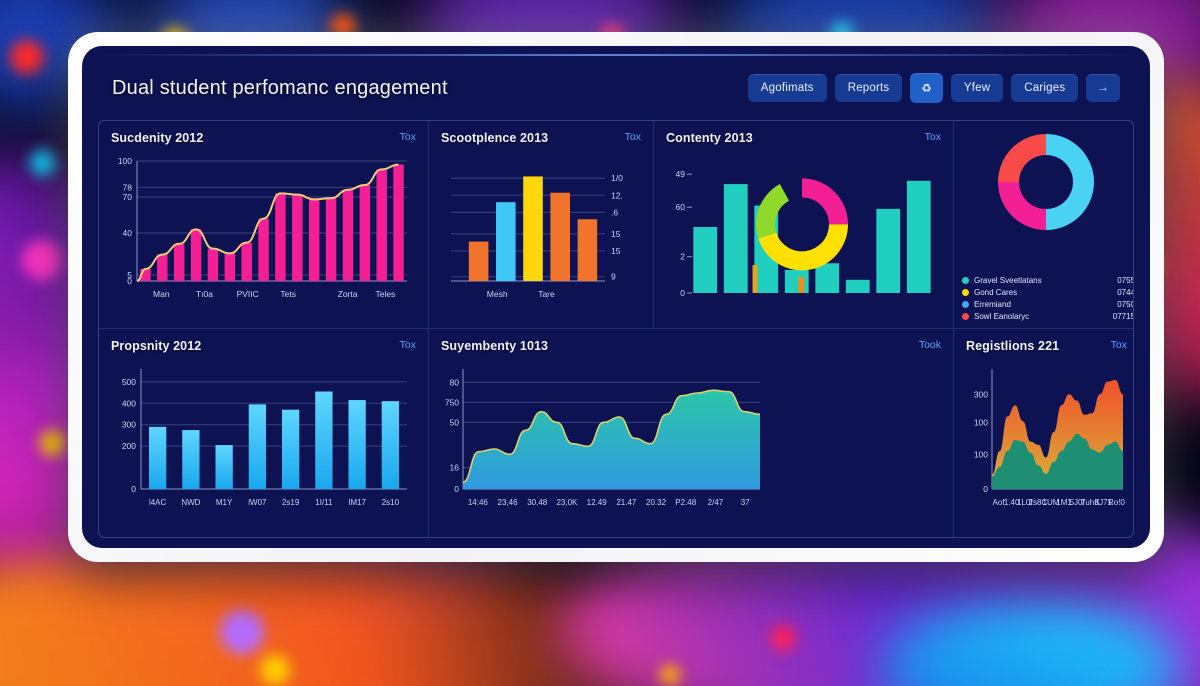 Image resolution: width=1200 pixels, height=686 pixels. Describe the element at coordinates (1125, 292) in the screenshot. I see `legend-value: 0744` at that location.